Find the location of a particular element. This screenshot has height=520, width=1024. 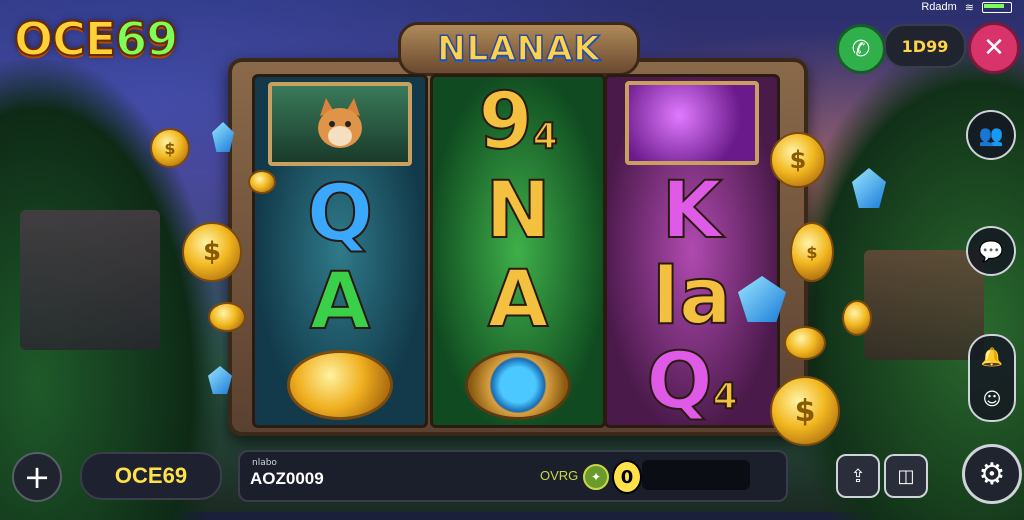

side-pill-controls: 🔔 ☺ is located at coordinates (992, 378).